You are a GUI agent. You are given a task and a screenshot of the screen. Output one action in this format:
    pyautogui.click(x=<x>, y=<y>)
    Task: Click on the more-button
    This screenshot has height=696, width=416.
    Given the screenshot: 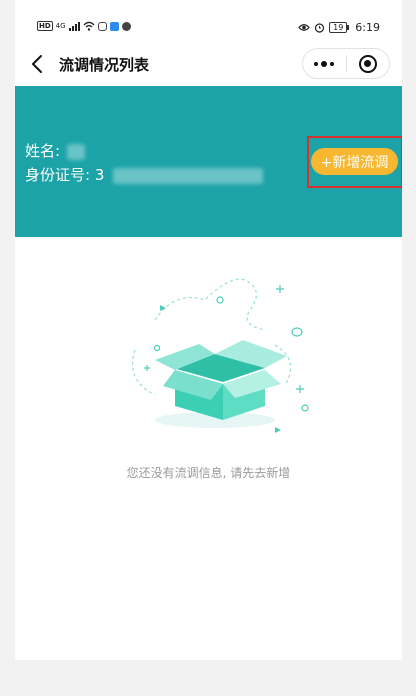 What is the action you would take?
    pyautogui.click(x=324, y=63)
    